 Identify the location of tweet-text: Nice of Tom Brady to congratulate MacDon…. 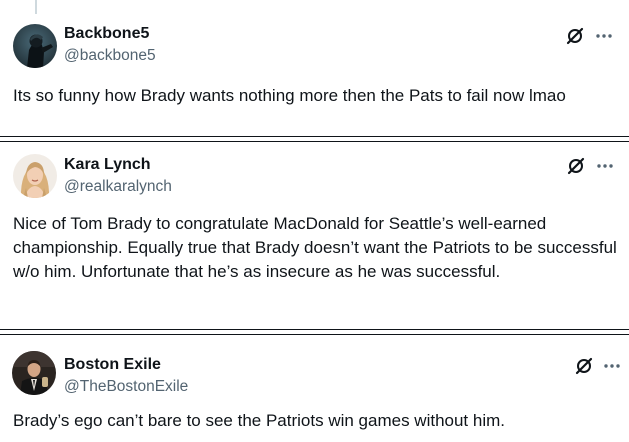
(315, 247).